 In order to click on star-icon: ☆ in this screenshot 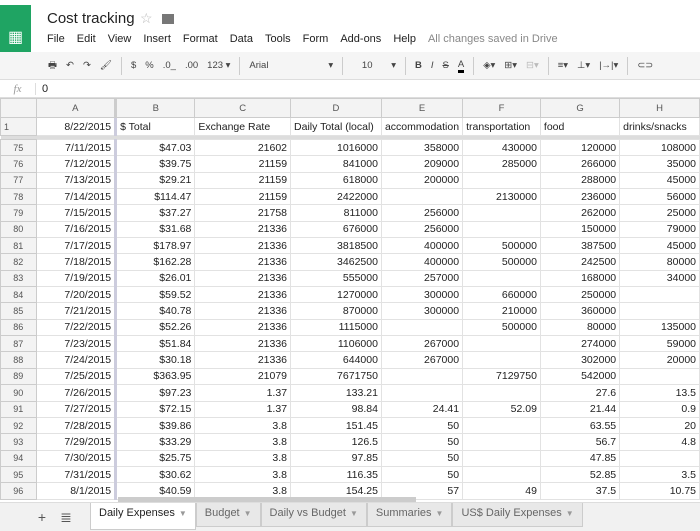, I will do `click(146, 18)`.